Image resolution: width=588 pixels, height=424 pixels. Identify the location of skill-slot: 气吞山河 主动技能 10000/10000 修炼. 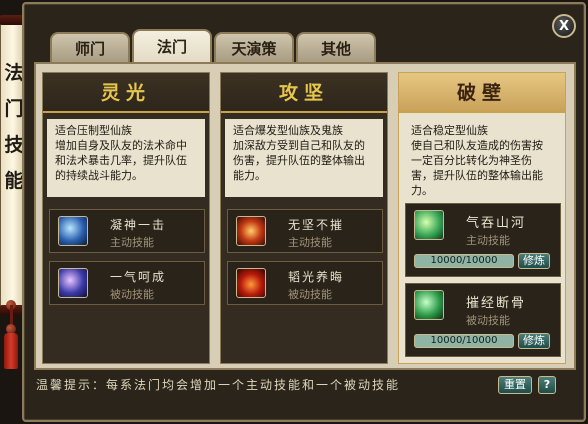
(483, 240).